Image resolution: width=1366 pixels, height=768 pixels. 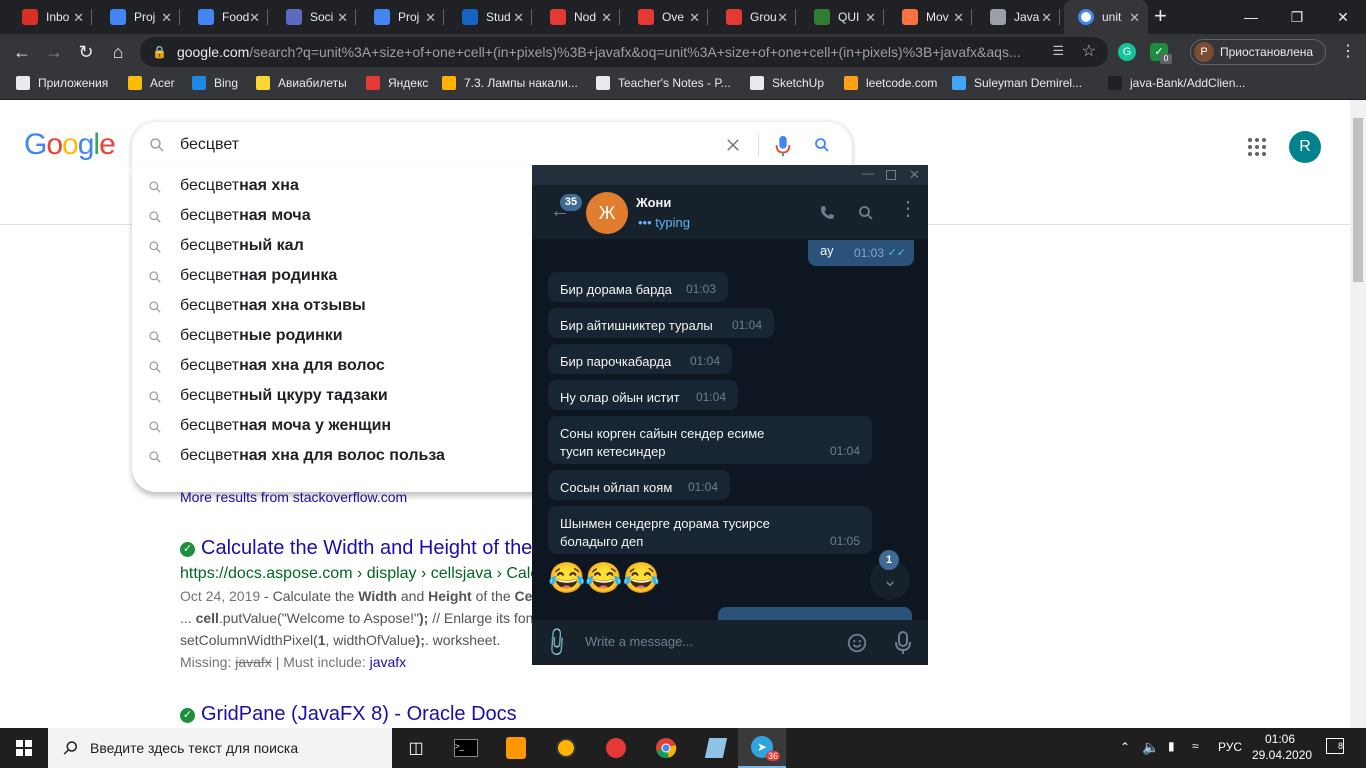 I want to click on account-avatar: R, so click(x=1305, y=147).